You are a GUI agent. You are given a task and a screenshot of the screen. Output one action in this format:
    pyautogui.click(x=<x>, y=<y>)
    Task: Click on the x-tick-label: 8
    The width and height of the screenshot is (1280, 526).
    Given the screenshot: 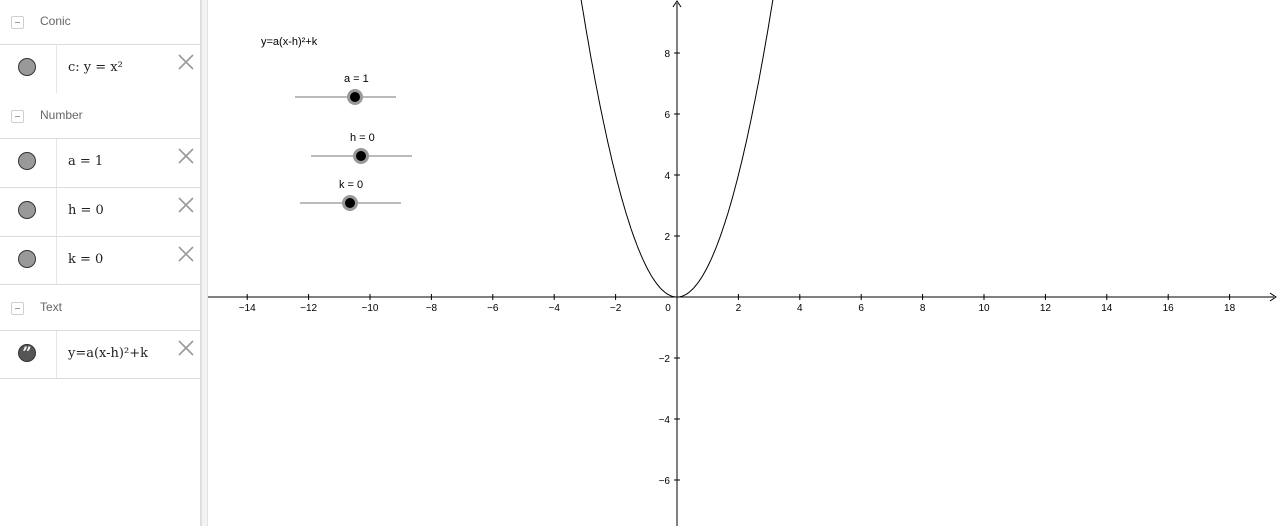 What is the action you would take?
    pyautogui.click(x=923, y=308)
    